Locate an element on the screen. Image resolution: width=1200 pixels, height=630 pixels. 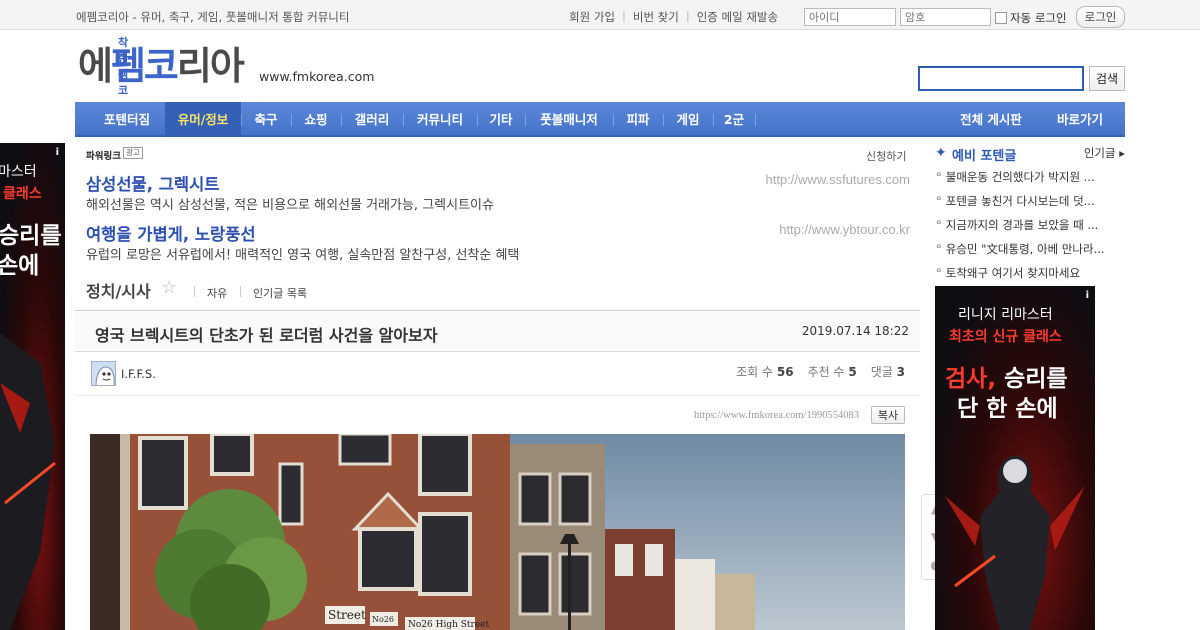
sidebar-item: 토착왜구 여기서 찾지마세요 is located at coordinates (1028, 273).